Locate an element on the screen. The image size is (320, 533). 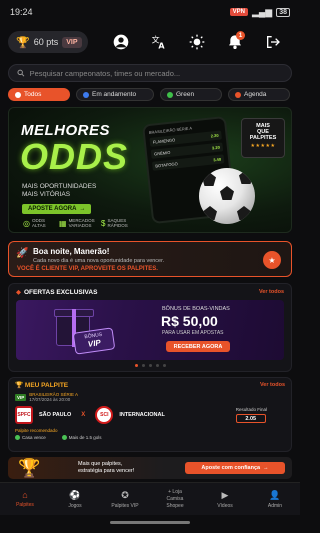
nav-label: Camisa is located at coordinates (175, 498).